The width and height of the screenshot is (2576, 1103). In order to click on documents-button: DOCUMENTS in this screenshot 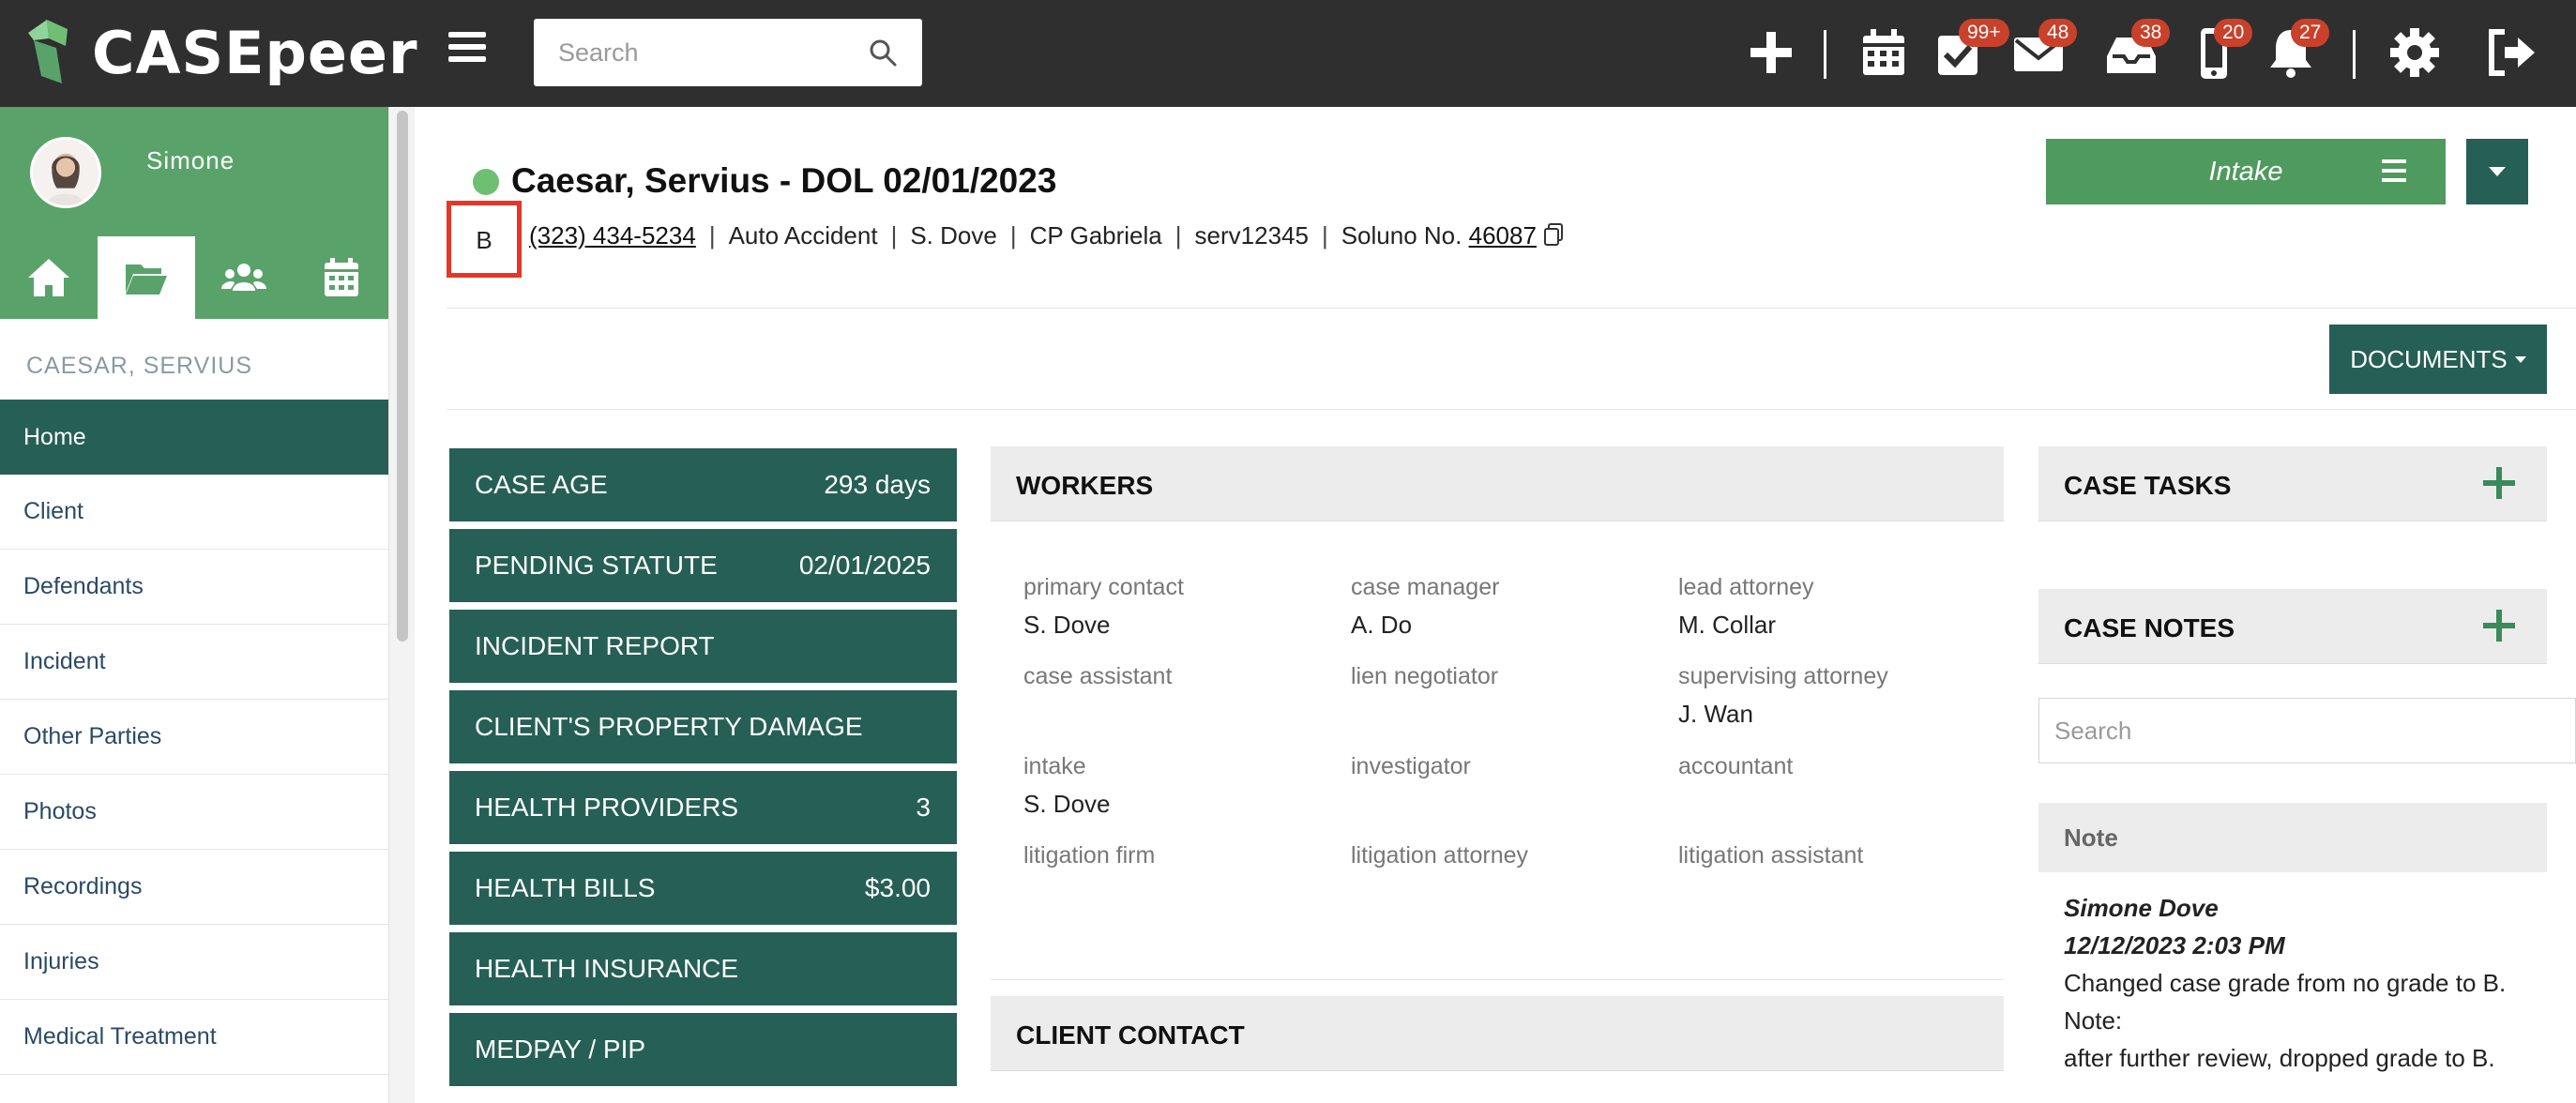, I will do `click(2438, 359)`.